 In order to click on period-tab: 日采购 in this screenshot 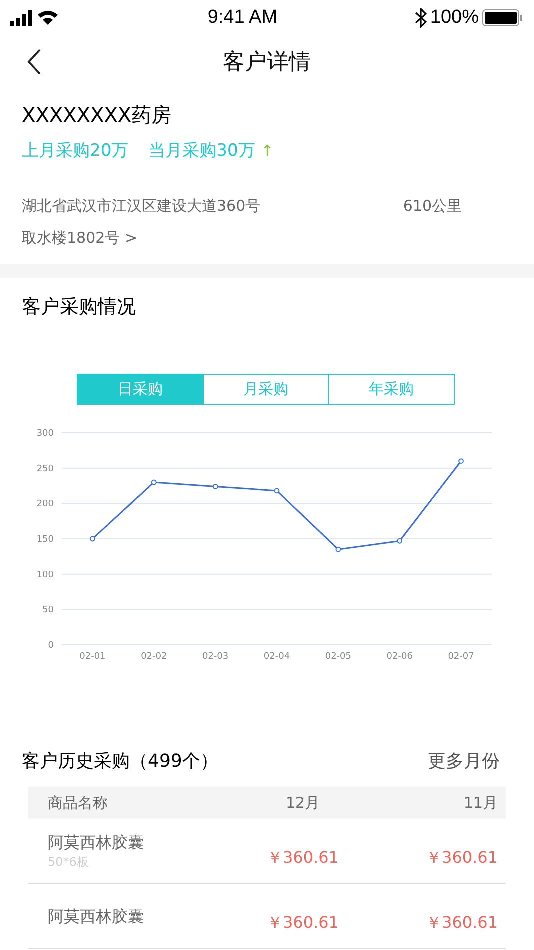, I will do `click(140, 389)`.